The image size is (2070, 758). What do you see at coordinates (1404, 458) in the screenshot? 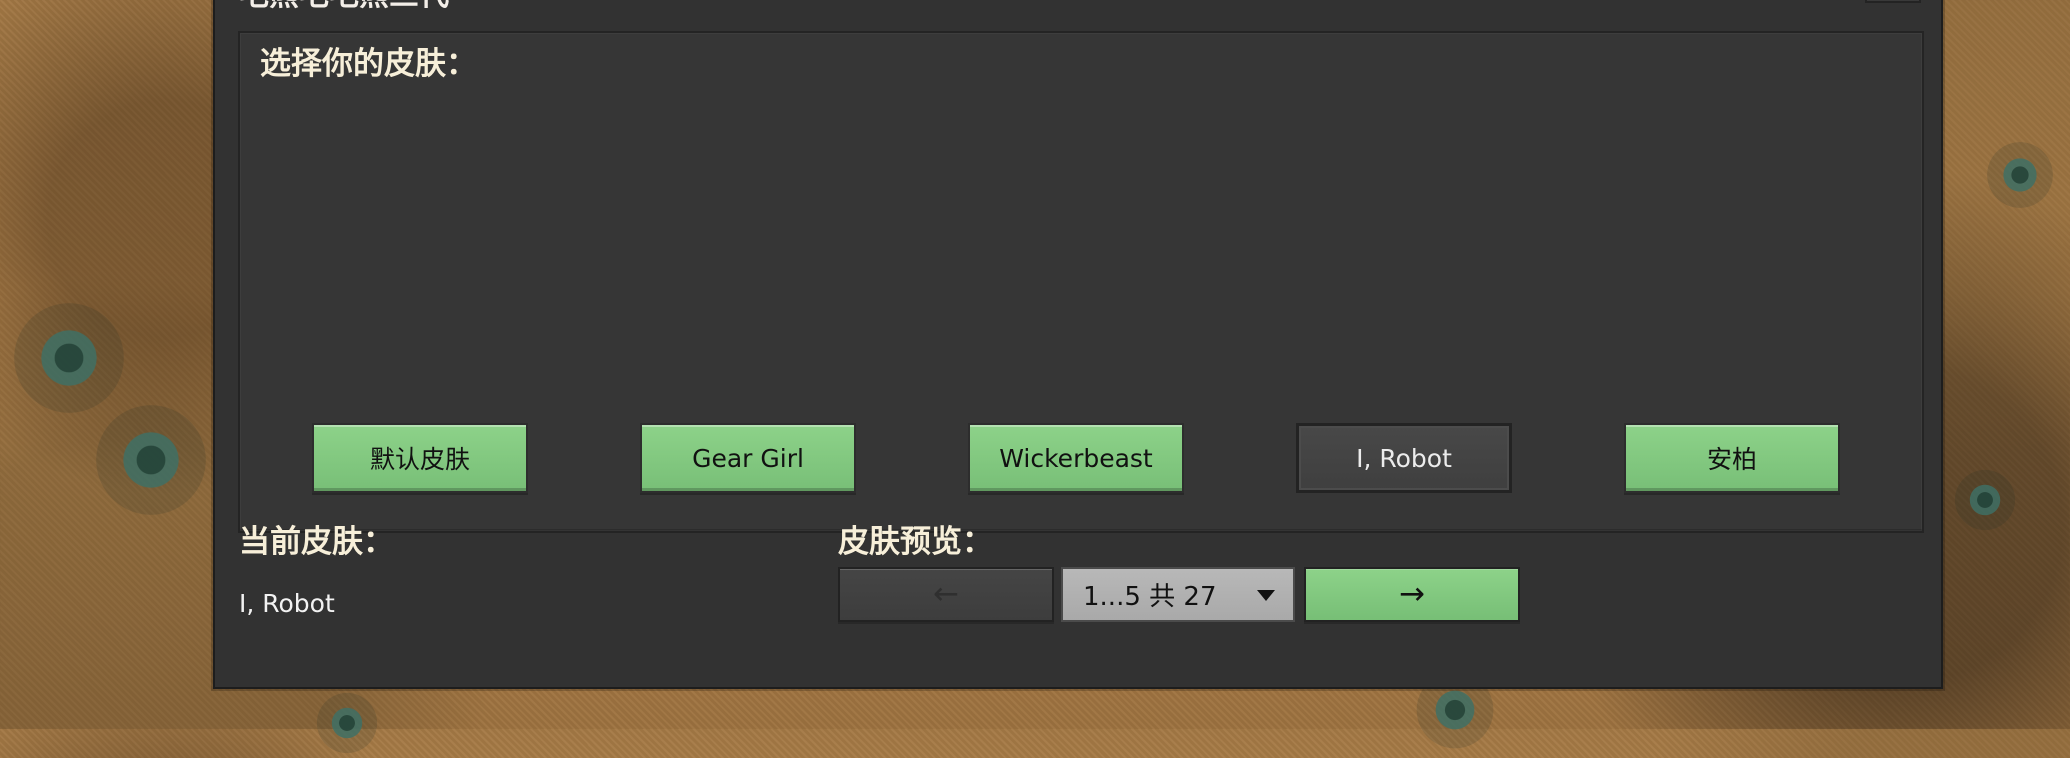
I see `skin-button-i-robot: I, Robot` at bounding box center [1404, 458].